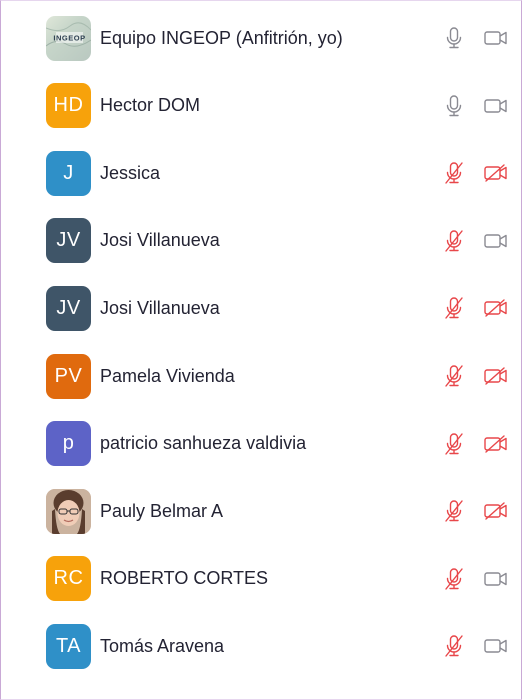 The height and width of the screenshot is (700, 522). I want to click on participant-row: RC ROBERTO CORTES, so click(261, 579).